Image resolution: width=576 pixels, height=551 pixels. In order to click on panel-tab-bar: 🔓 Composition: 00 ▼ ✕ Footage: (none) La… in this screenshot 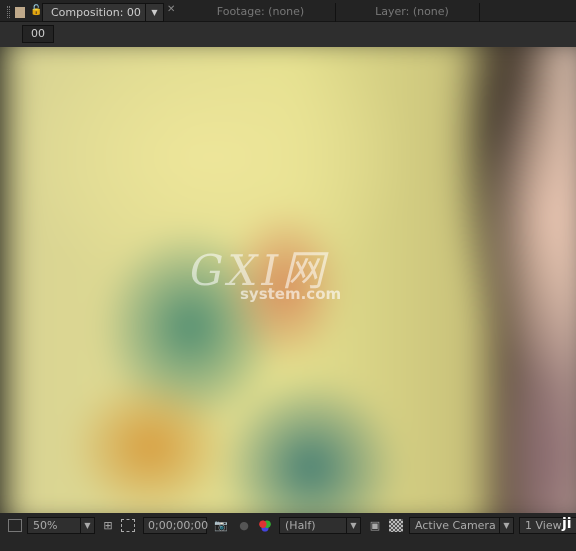, I will do `click(288, 11)`.